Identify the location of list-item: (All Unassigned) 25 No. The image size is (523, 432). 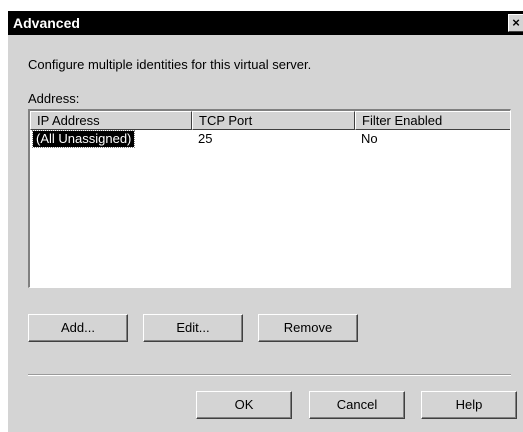
(270, 139).